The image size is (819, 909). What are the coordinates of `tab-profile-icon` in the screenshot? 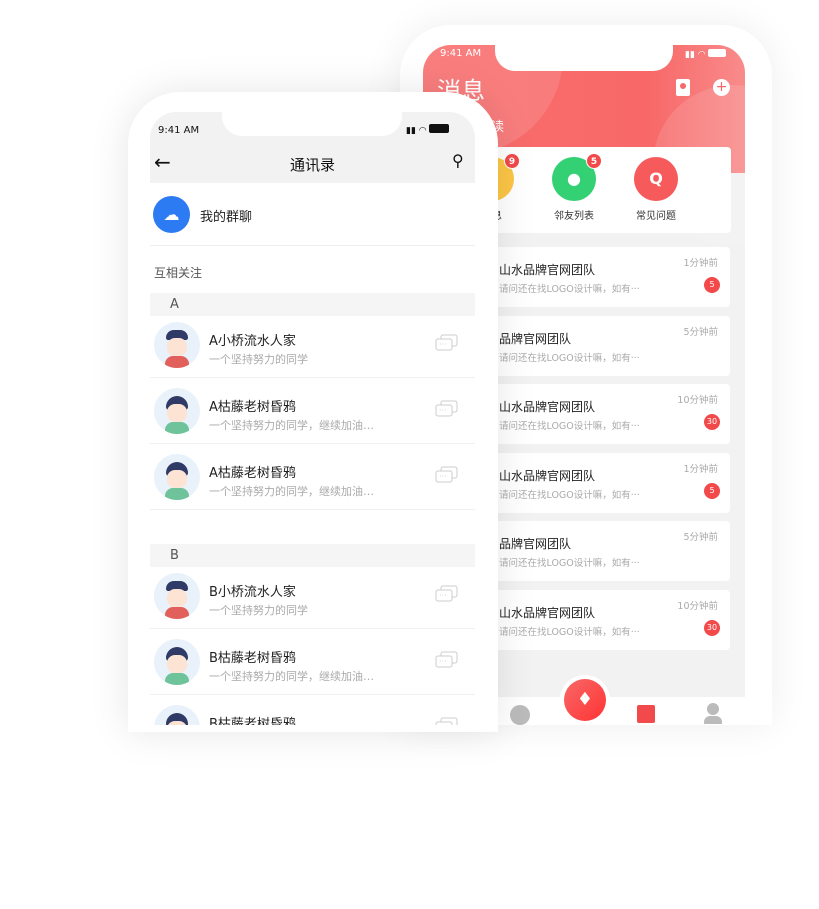 It's located at (713, 714).